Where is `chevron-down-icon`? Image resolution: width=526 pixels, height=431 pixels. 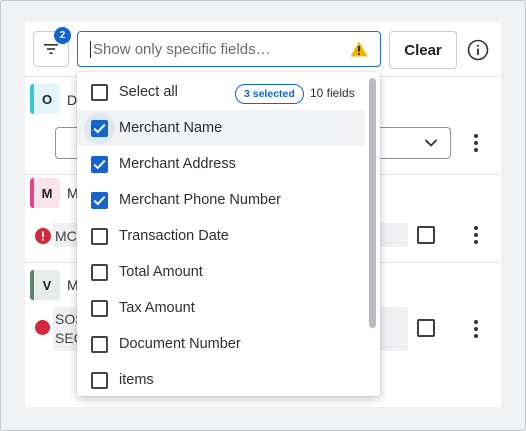
chevron-down-icon is located at coordinates (431, 143).